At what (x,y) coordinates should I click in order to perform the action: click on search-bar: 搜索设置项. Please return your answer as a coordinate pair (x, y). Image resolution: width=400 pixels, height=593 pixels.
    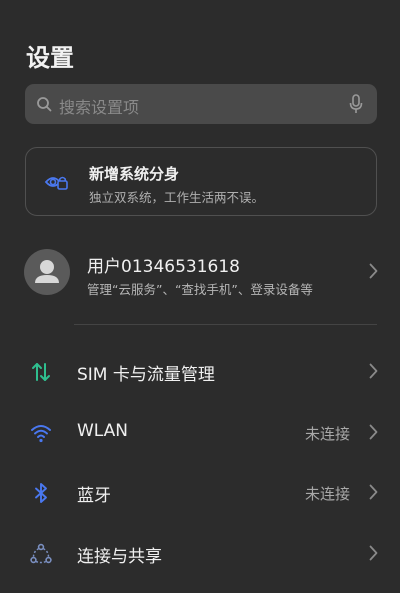
    Looking at the image, I should click on (201, 104).